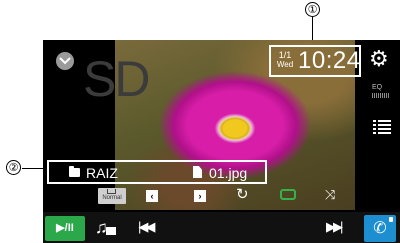  I want to click on prev-folder-icon: ‹, so click(152, 196).